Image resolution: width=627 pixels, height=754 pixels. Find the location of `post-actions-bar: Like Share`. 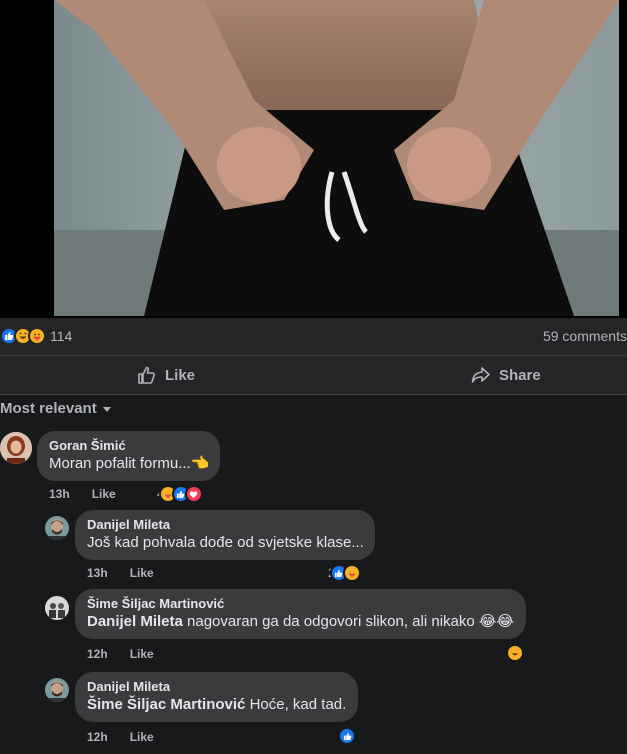

post-actions-bar: Like Share is located at coordinates (313, 375).